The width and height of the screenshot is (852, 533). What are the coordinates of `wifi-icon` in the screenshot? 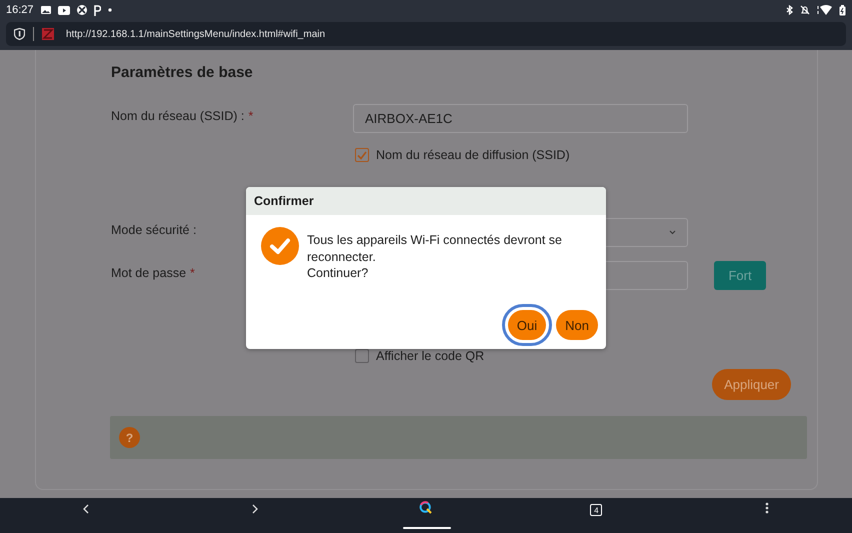 It's located at (824, 10).